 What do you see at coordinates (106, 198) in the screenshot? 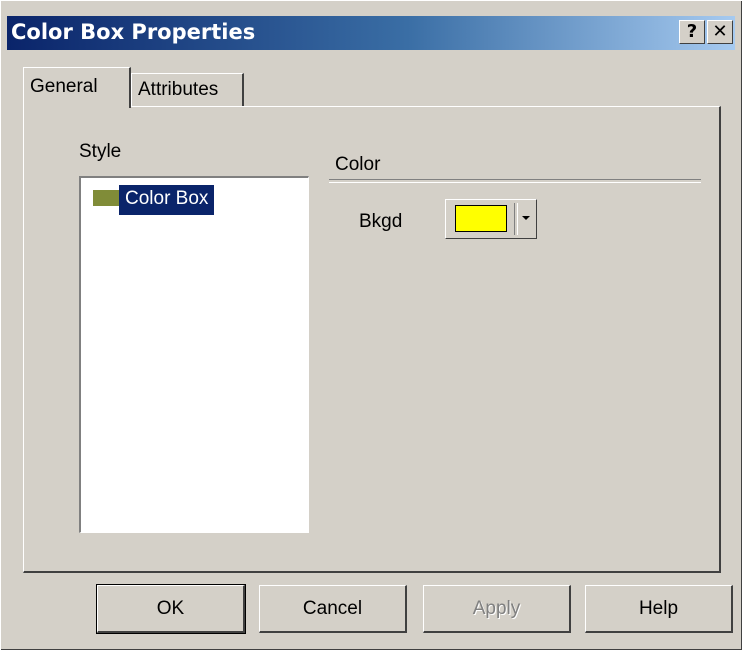
I see `color-box-icon` at bounding box center [106, 198].